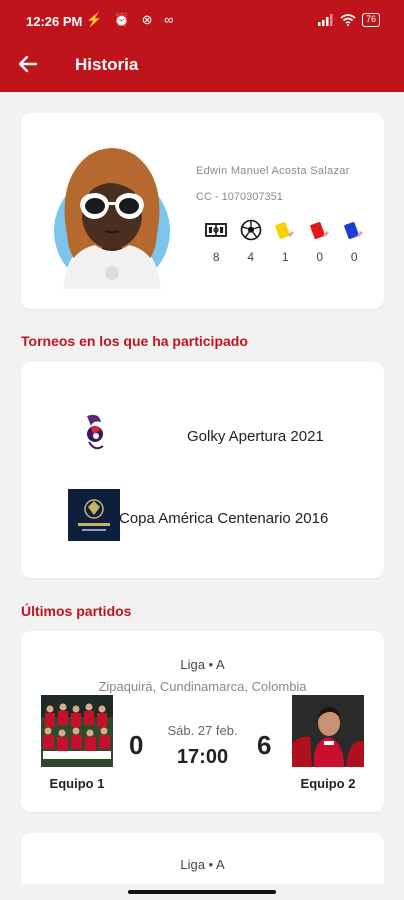 This screenshot has height=900, width=404. I want to click on app-bar: 12:26 PM ⚡ ⏰ ⊗ ∞ 76 Historia, so click(202, 46).